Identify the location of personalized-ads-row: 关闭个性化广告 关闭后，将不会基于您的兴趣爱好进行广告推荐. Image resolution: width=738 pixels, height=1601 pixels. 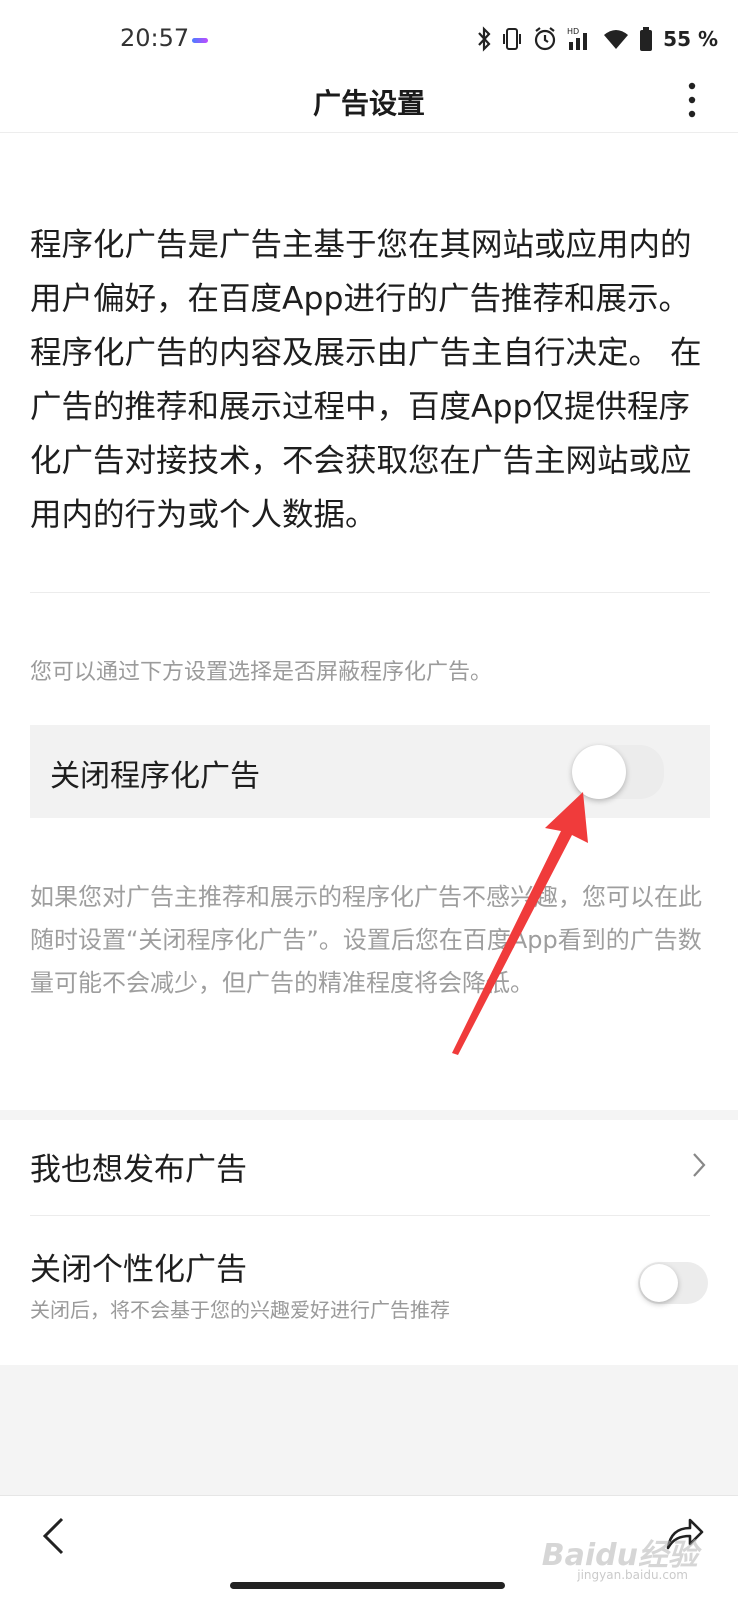
(370, 1290).